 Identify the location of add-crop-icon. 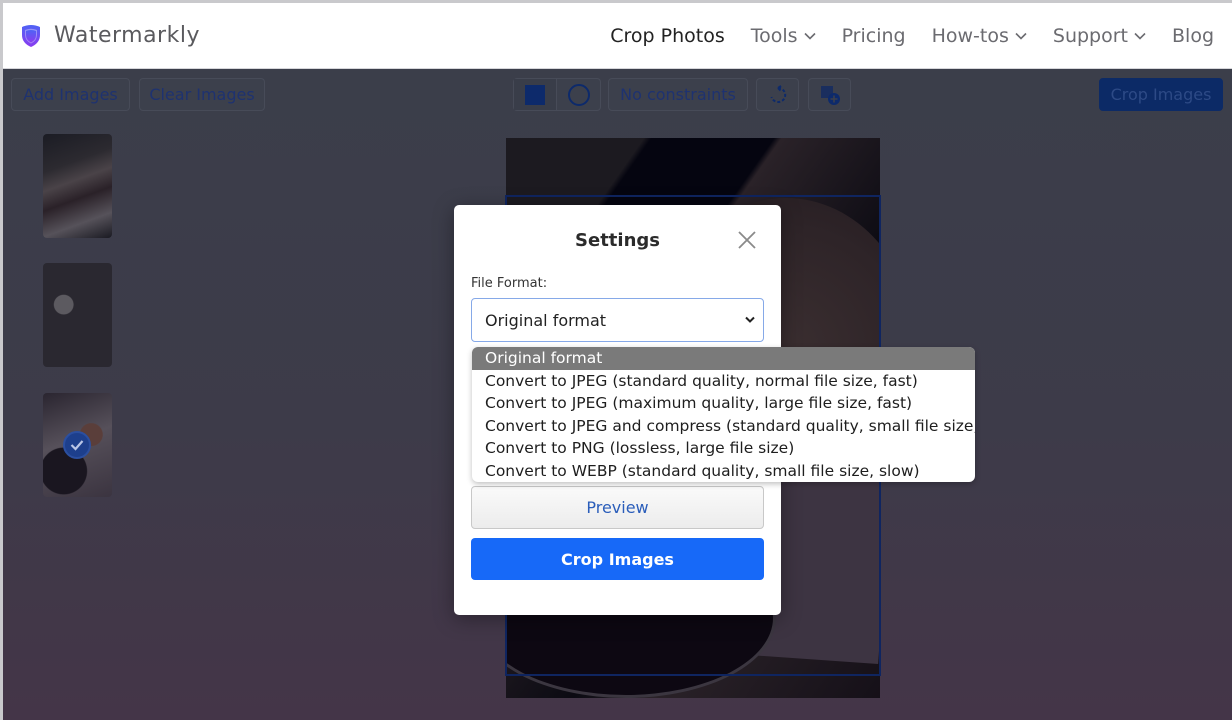
(830, 95).